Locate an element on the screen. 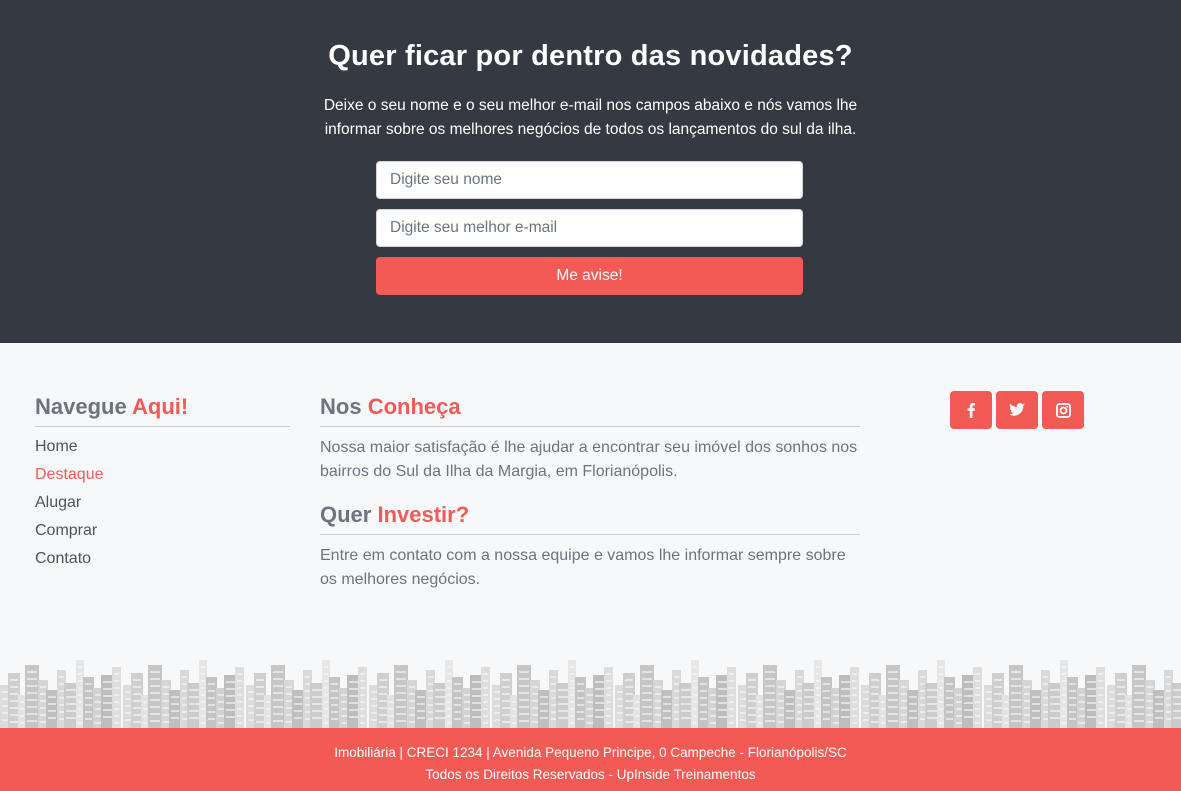 The width and height of the screenshot is (1181, 791). invest-divider is located at coordinates (590, 534).